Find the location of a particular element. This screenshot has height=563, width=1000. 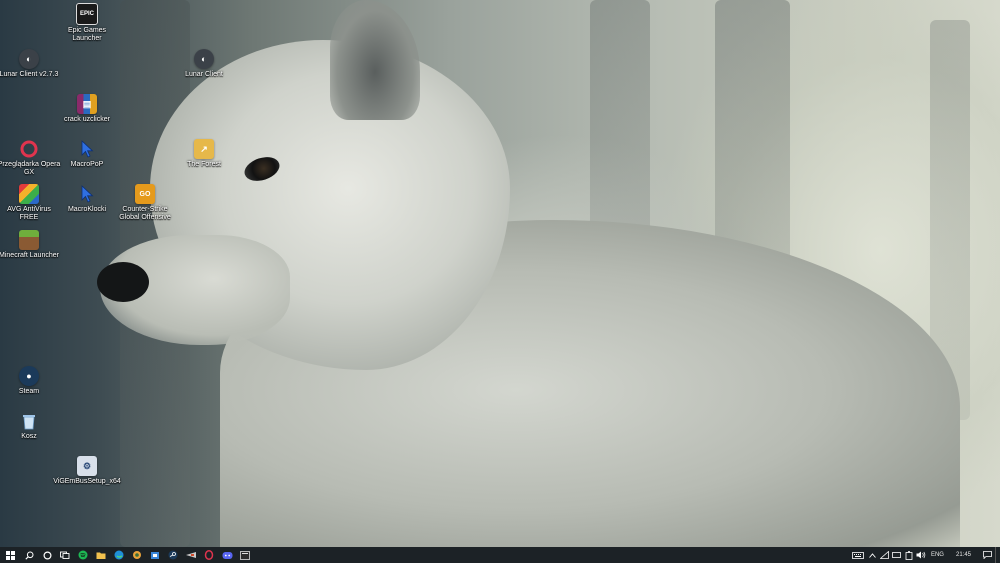

folder-icon is located at coordinates (101, 555).